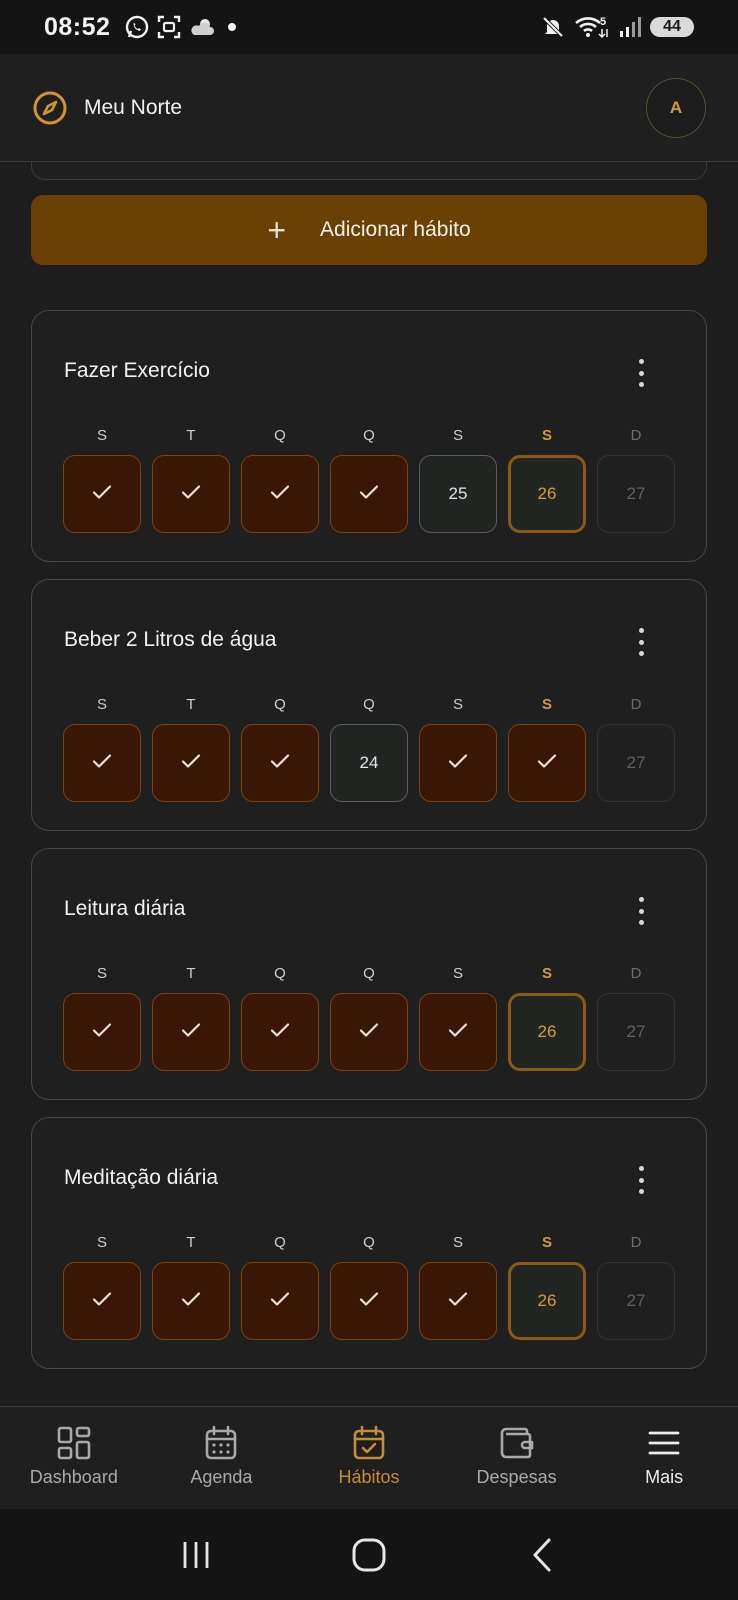  What do you see at coordinates (77, 26) in the screenshot?
I see `status-time: 08:52` at bounding box center [77, 26].